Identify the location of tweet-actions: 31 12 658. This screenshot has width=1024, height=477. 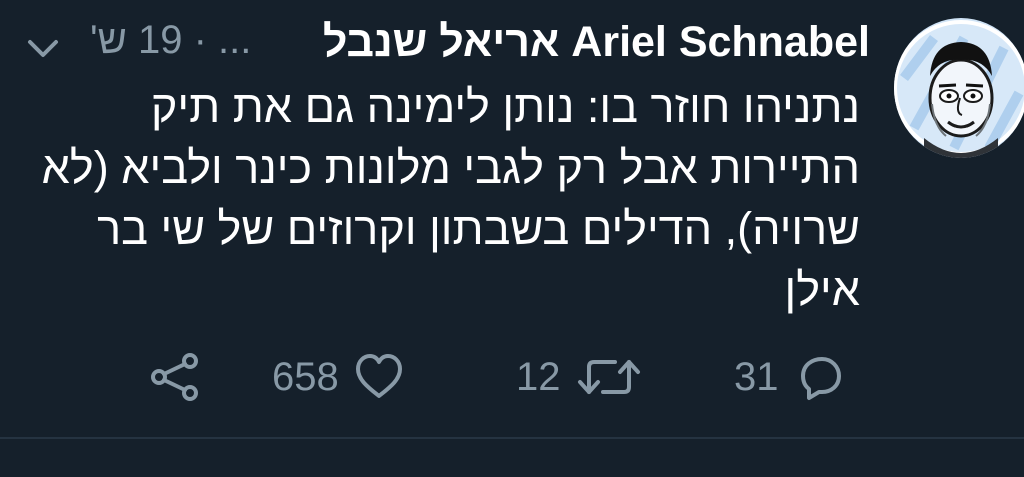
(512, 377).